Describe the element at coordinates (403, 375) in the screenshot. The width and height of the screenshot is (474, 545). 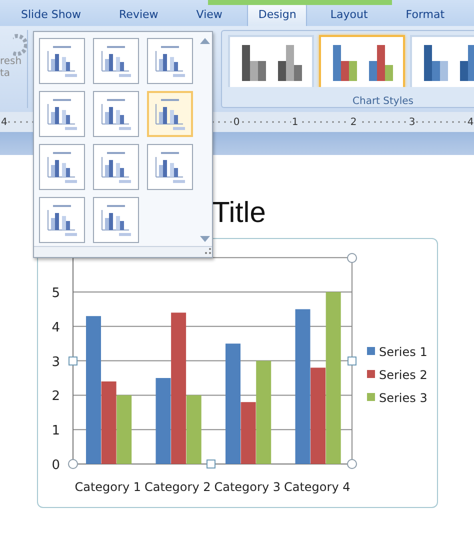
I see `legend-label: Series 2` at that location.